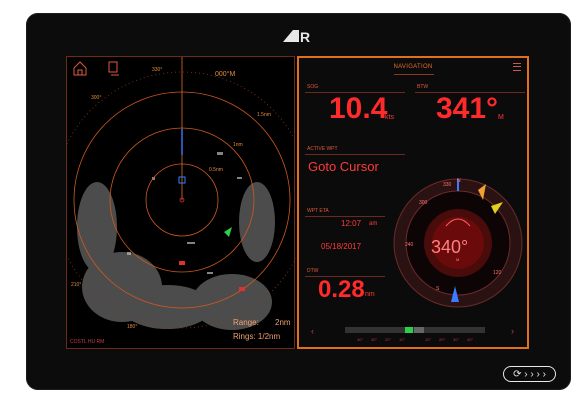 The image size is (587, 408). Describe the element at coordinates (501, 117) in the screenshot. I see `btw-unit: M` at that location.